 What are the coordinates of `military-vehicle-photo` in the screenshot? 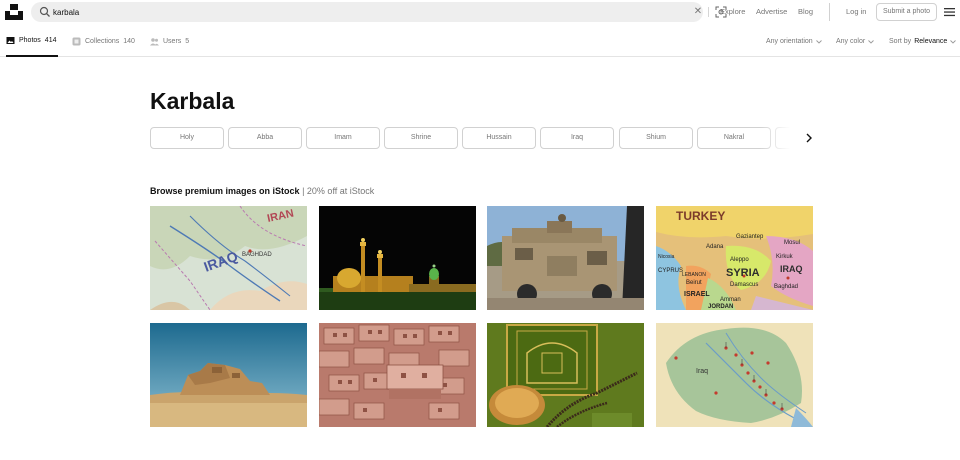 It's located at (565, 258).